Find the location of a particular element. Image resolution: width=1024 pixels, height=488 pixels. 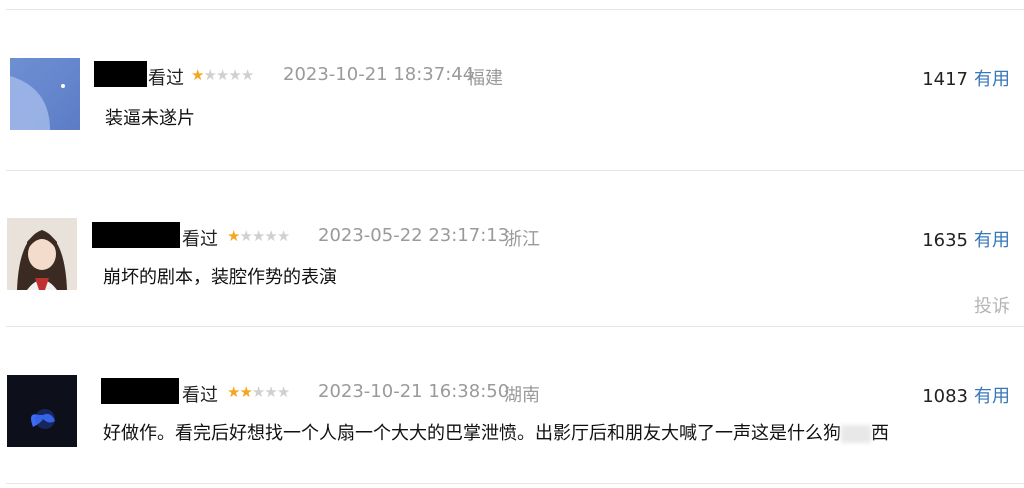

useful-votes: 1635 有用 is located at coordinates (966, 239).